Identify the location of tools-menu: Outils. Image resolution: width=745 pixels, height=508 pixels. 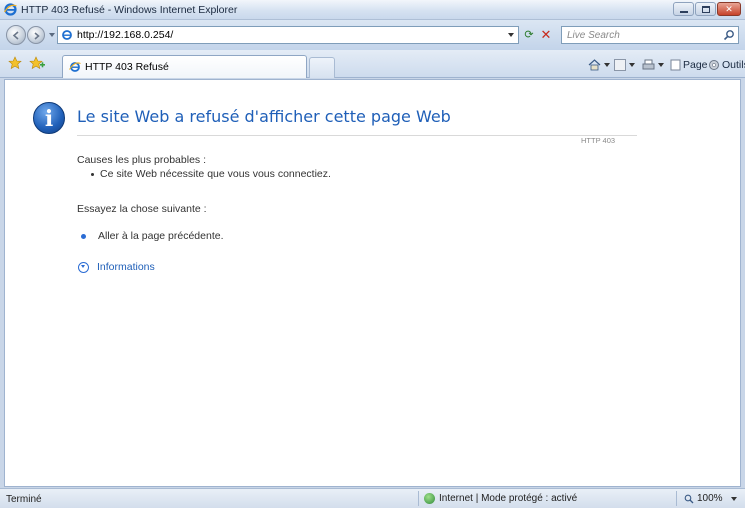
(726, 65).